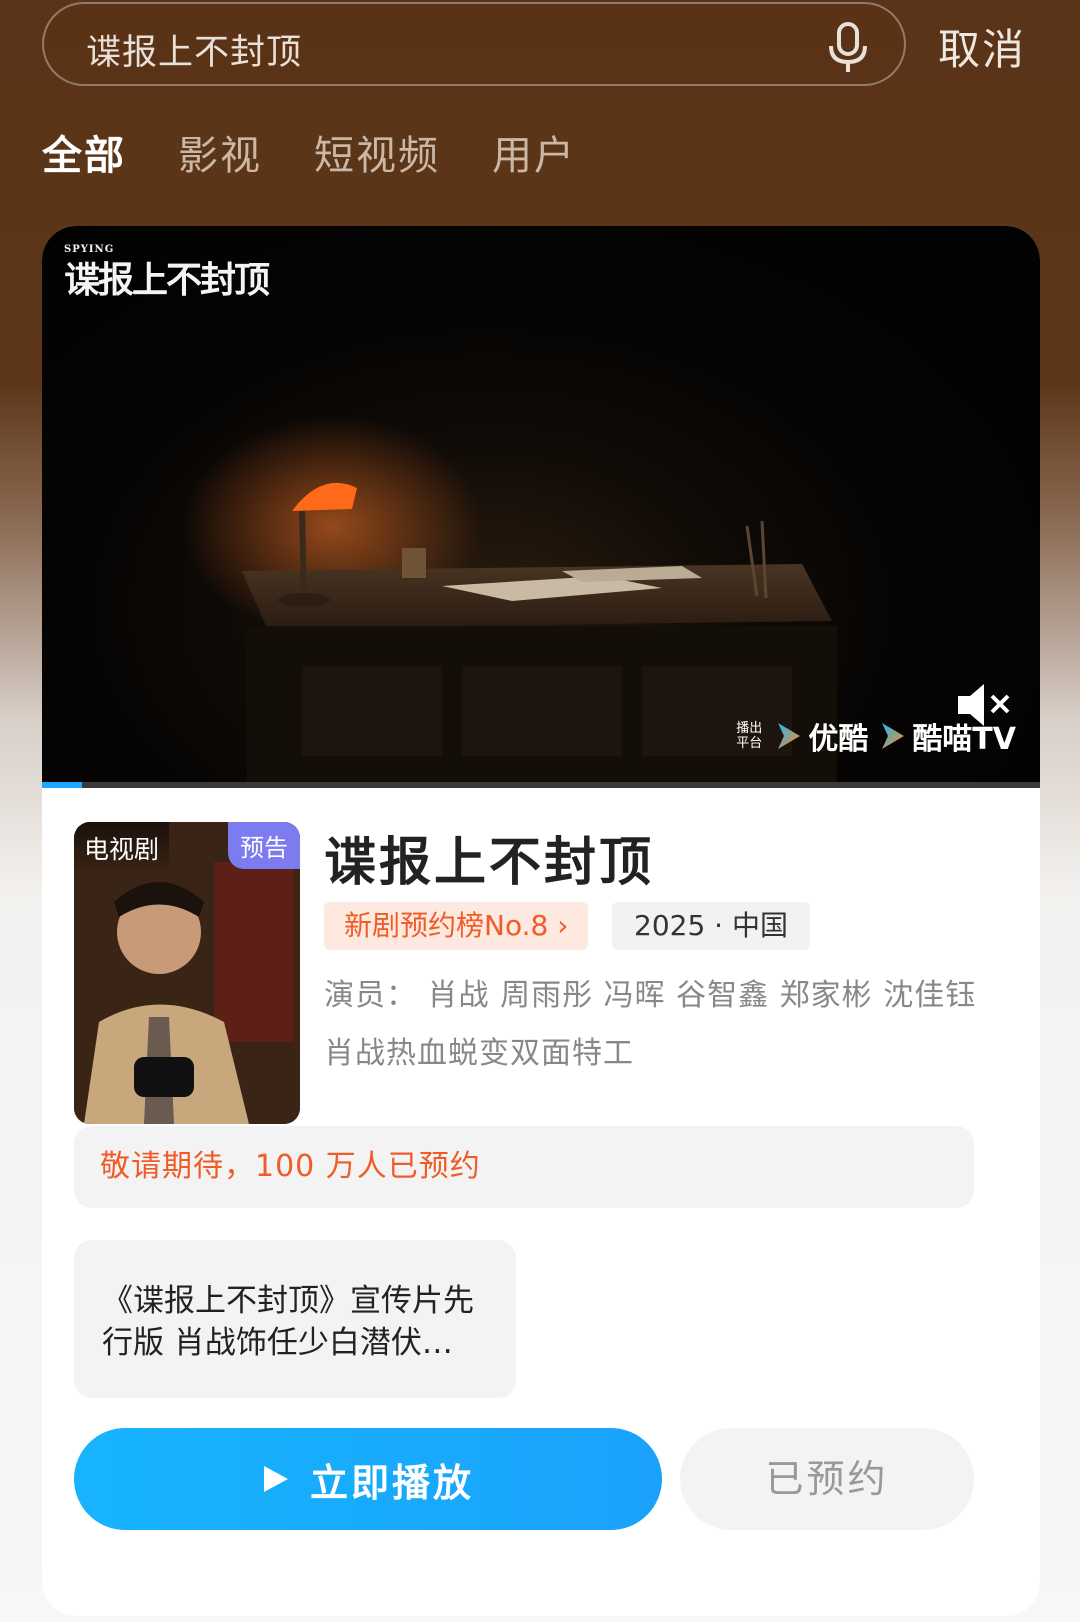 The image size is (1080, 1622). Describe the element at coordinates (456, 926) in the screenshot. I see `ranking-badge: 新剧预约榜No.8 ›` at that location.